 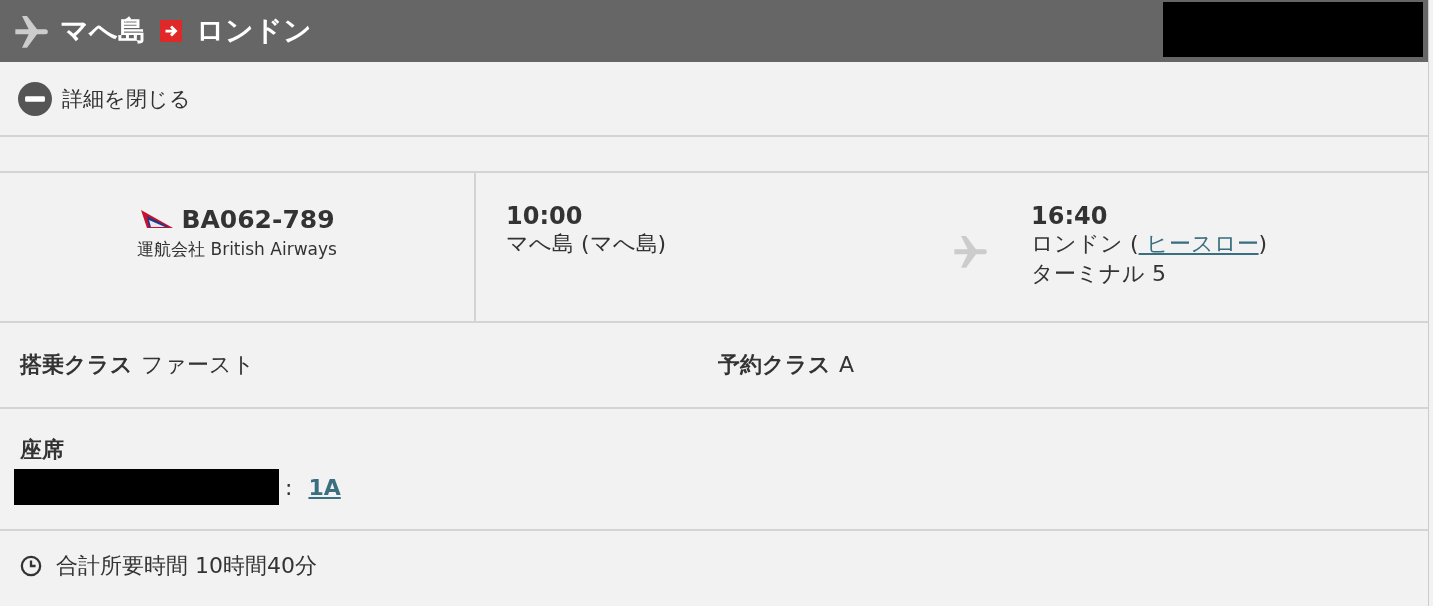 What do you see at coordinates (545, 216) in the screenshot?
I see `departure-time: 10:00` at bounding box center [545, 216].